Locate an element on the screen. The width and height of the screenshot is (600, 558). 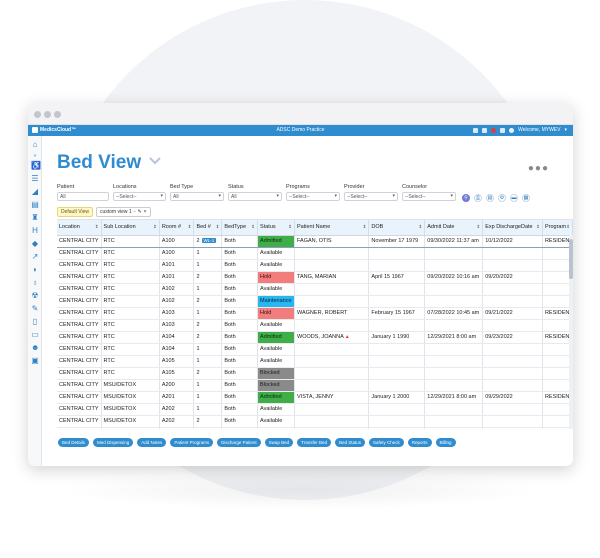
action-button: Reports is located at coordinates (419, 442).